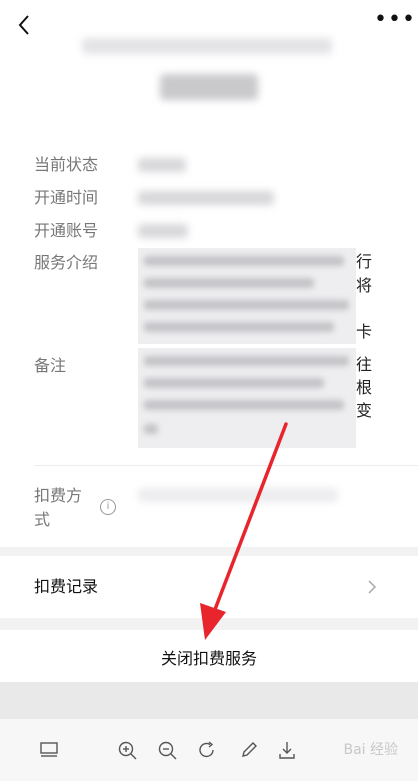  Describe the element at coordinates (364, 364) in the screenshot. I see `notes-side-char-1: 往` at that location.